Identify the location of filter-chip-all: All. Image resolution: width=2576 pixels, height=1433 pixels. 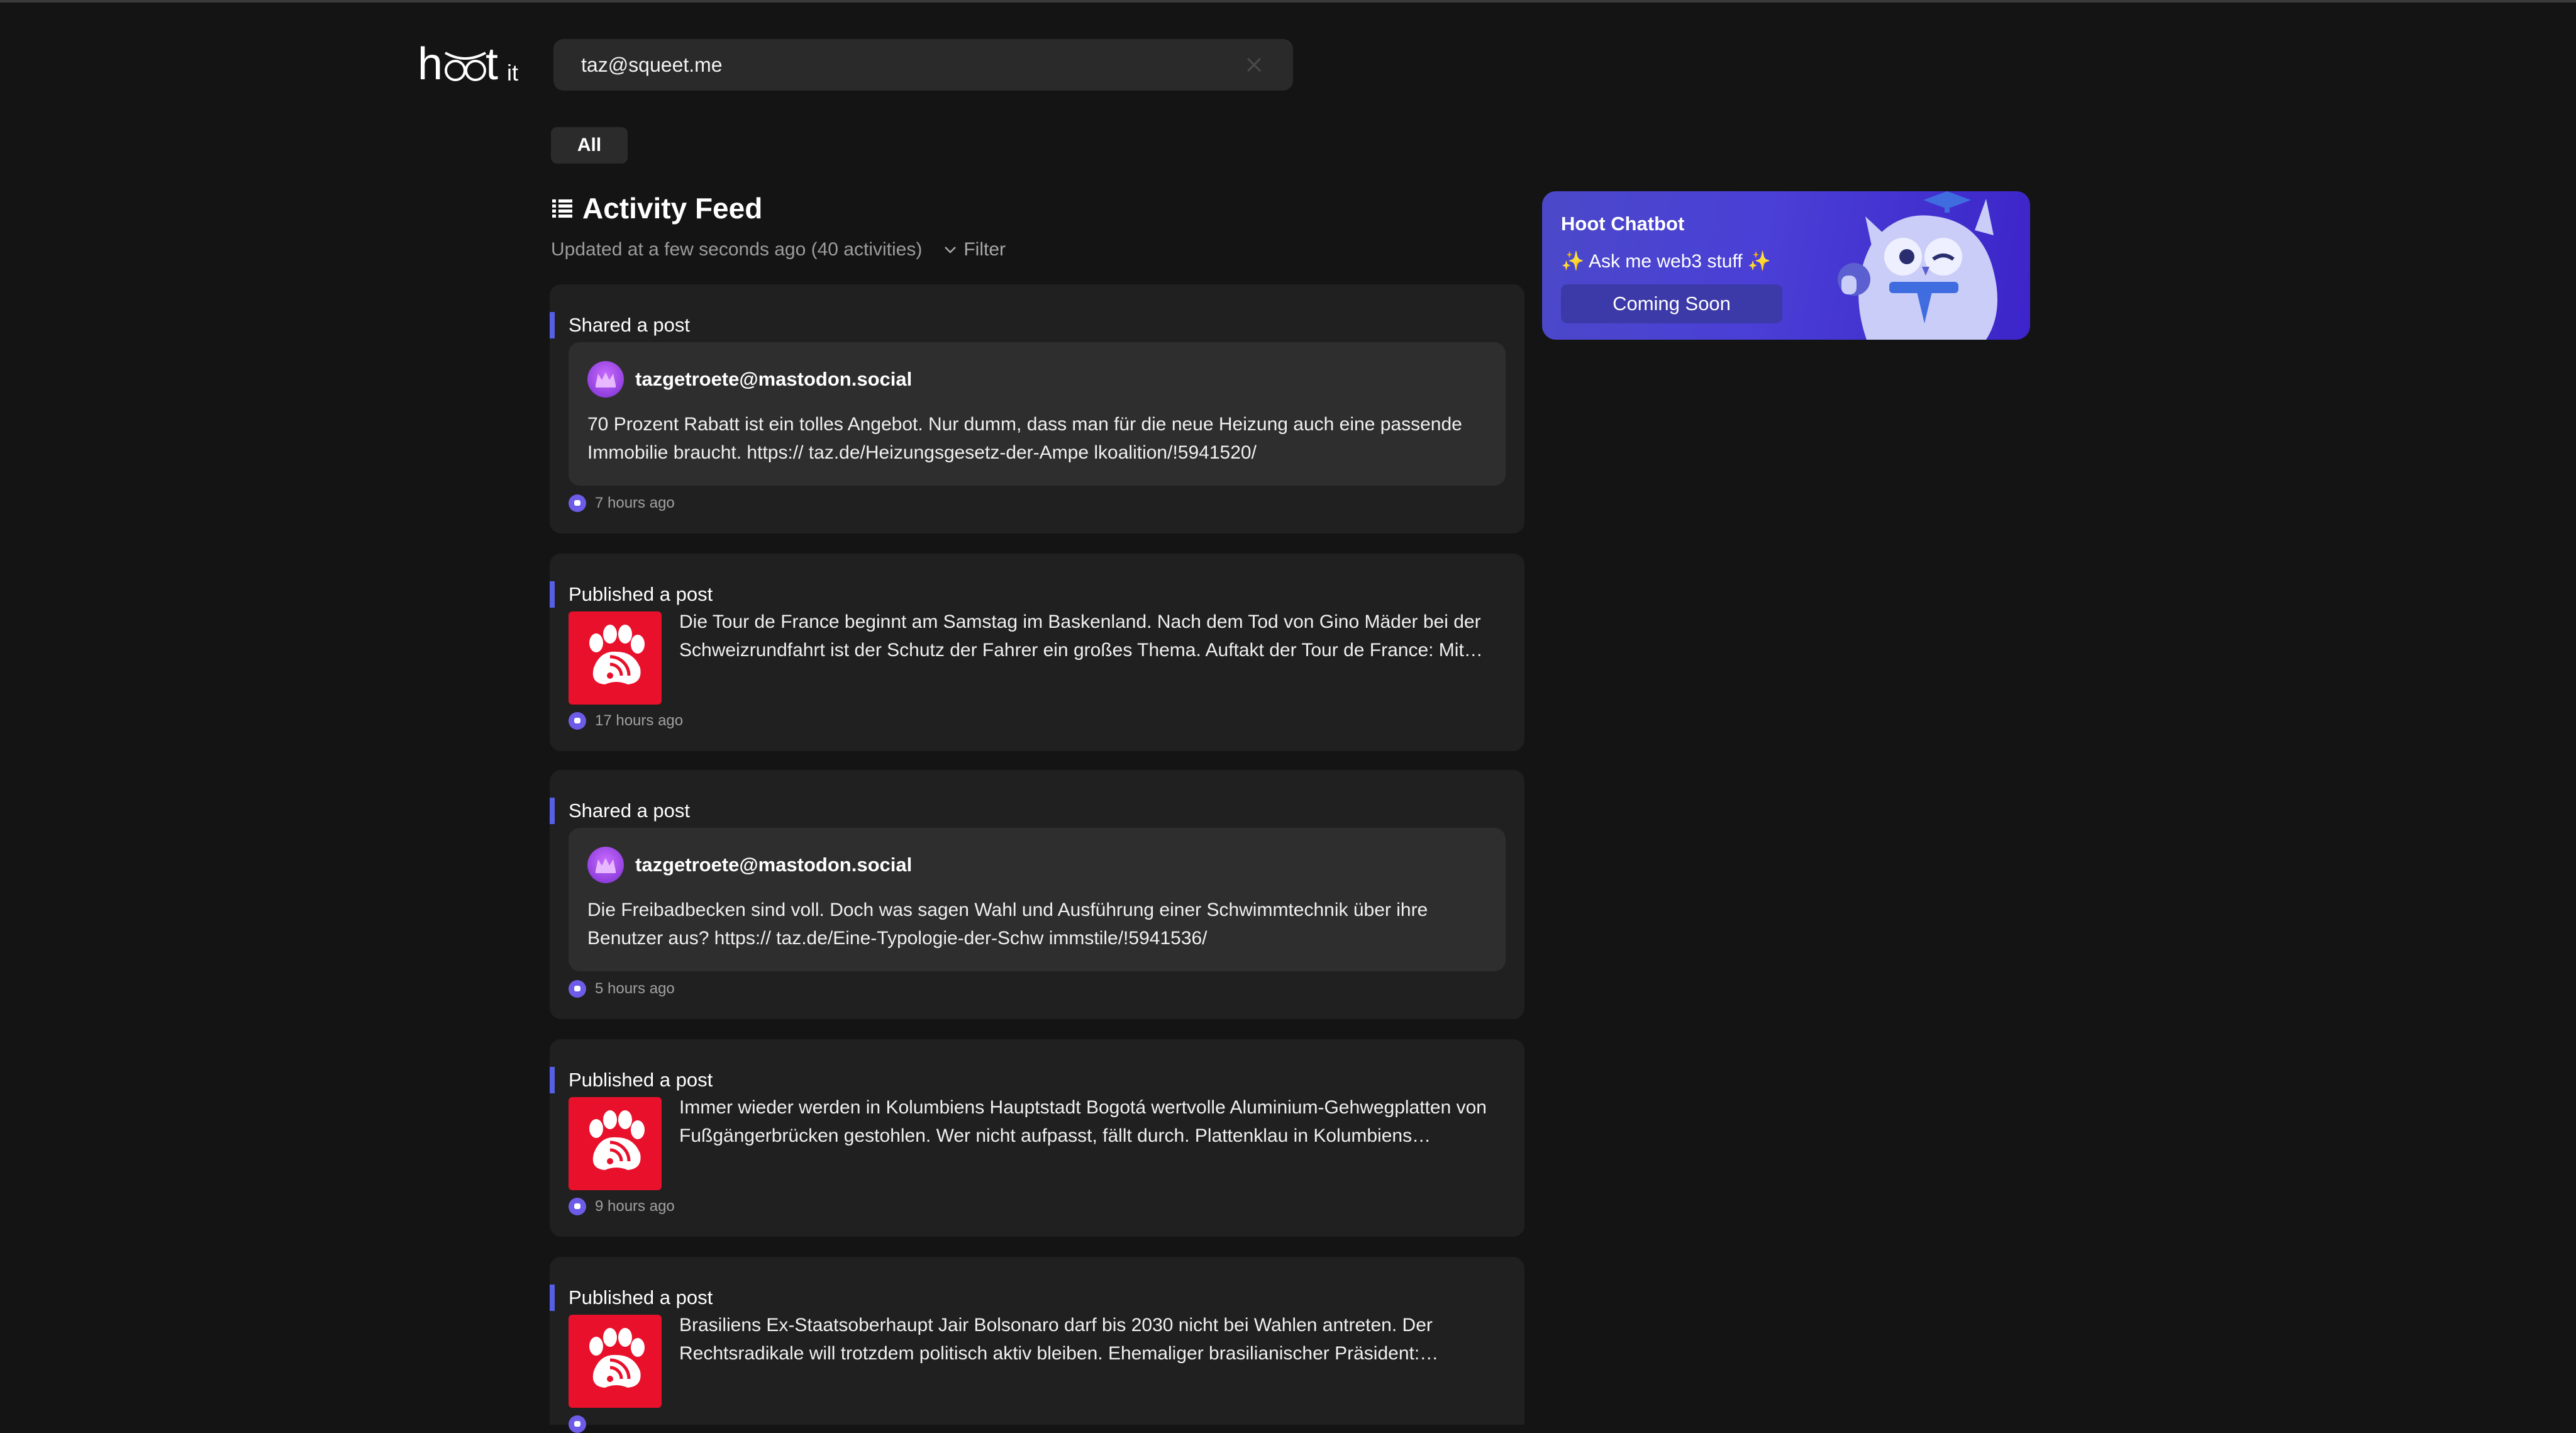
(589, 145).